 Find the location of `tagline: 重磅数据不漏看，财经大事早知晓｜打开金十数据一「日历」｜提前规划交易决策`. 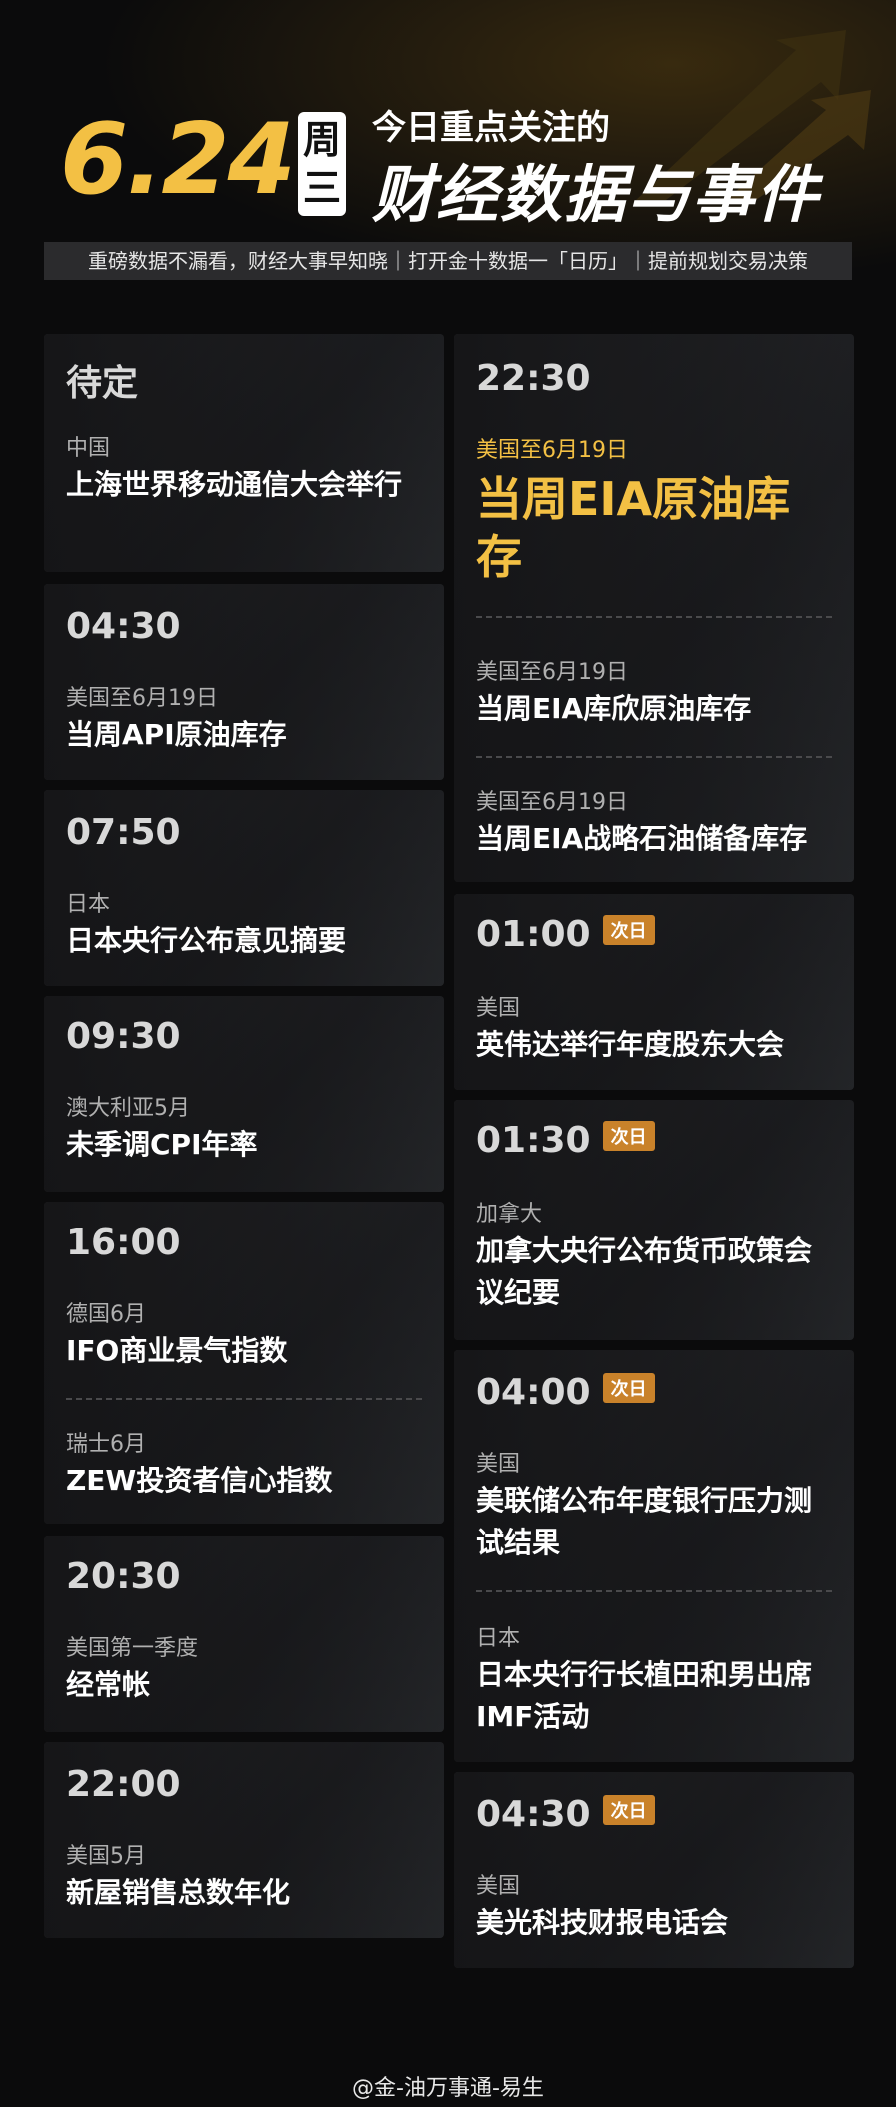

tagline: 重磅数据不漏看，财经大事早知晓｜打开金十数据一「日历」｜提前规划交易决策 is located at coordinates (448, 261).